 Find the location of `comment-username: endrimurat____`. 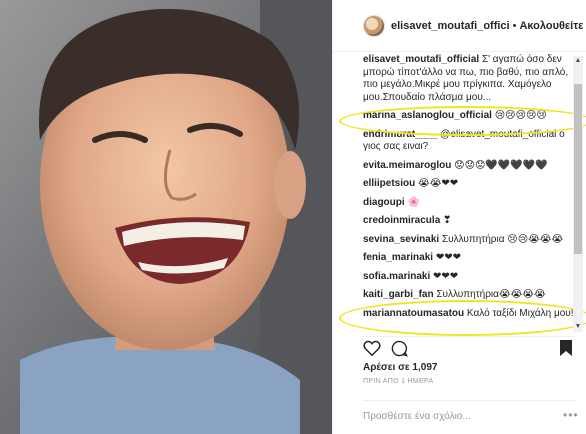

comment-username: endrimurat____ is located at coordinates (400, 134).